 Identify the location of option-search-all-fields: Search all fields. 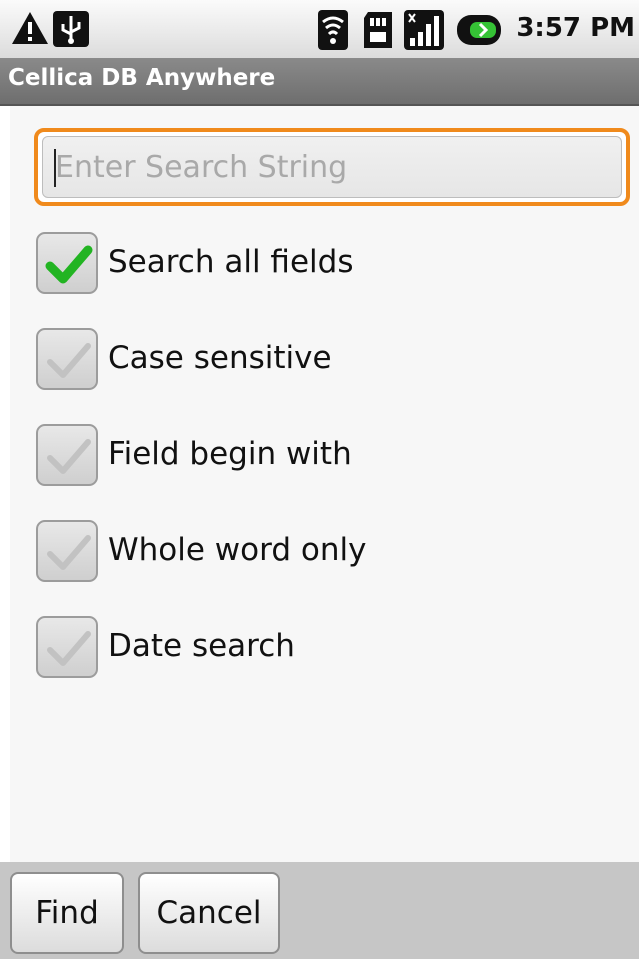
(316, 266).